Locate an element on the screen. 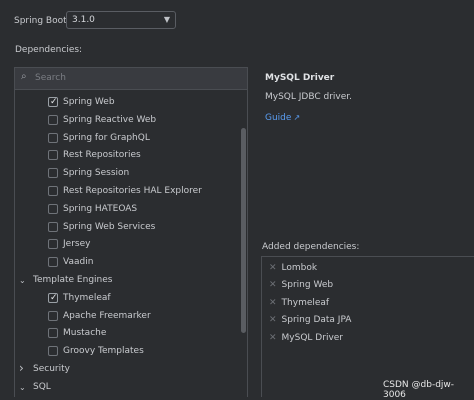 The width and height of the screenshot is (474, 400). dependency-label: Groovy Templates is located at coordinates (103, 351).